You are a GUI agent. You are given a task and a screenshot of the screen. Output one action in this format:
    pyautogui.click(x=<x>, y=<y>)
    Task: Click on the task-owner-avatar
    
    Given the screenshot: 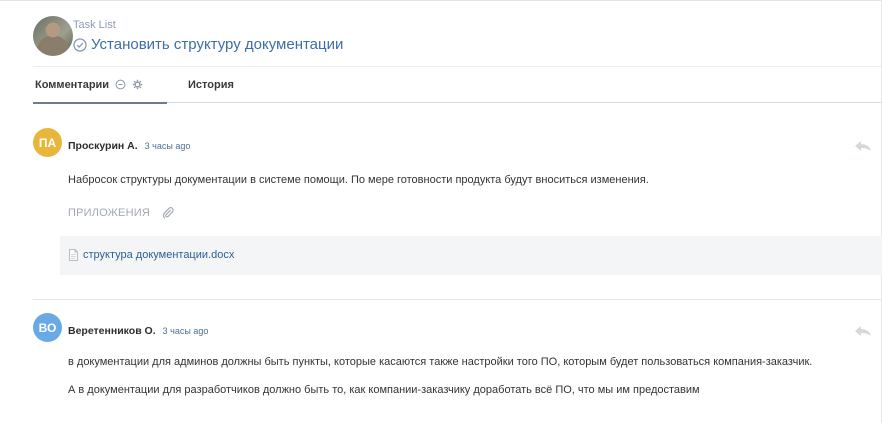 What is the action you would take?
    pyautogui.click(x=53, y=36)
    